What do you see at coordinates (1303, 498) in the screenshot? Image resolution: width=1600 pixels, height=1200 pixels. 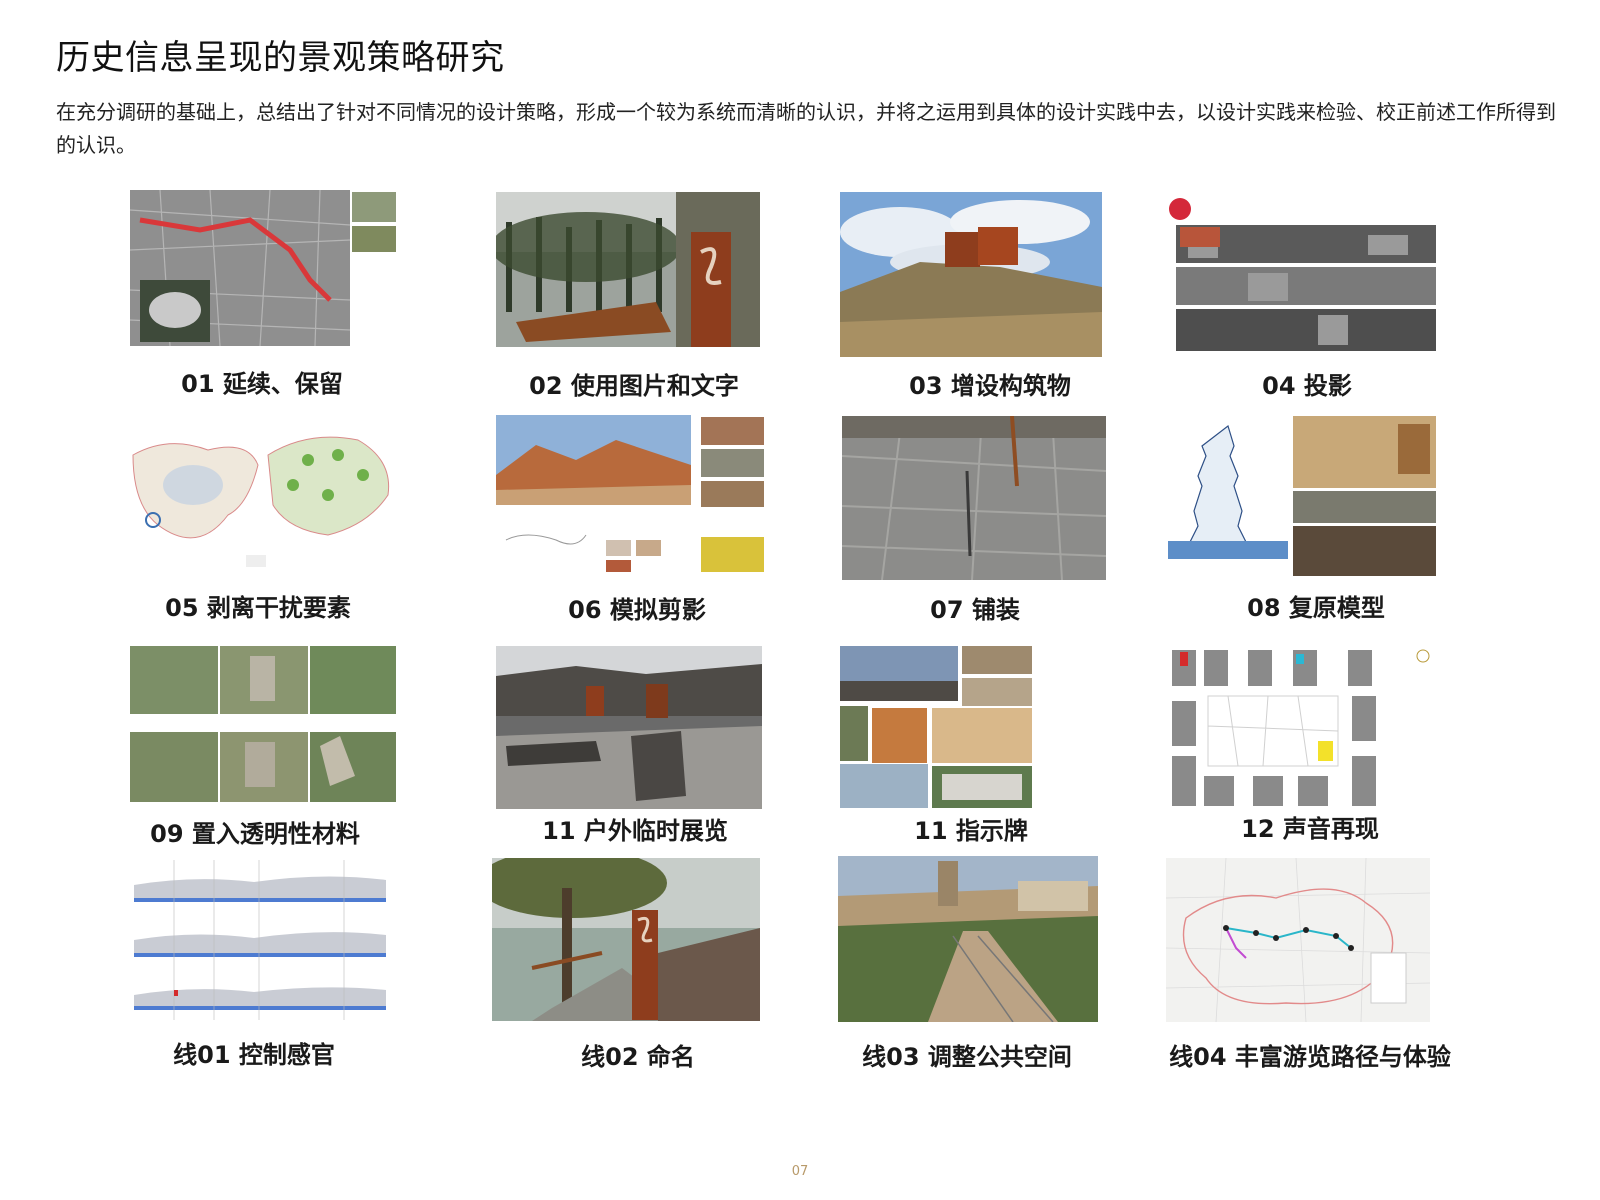 I see `thumbnail-08-model` at bounding box center [1303, 498].